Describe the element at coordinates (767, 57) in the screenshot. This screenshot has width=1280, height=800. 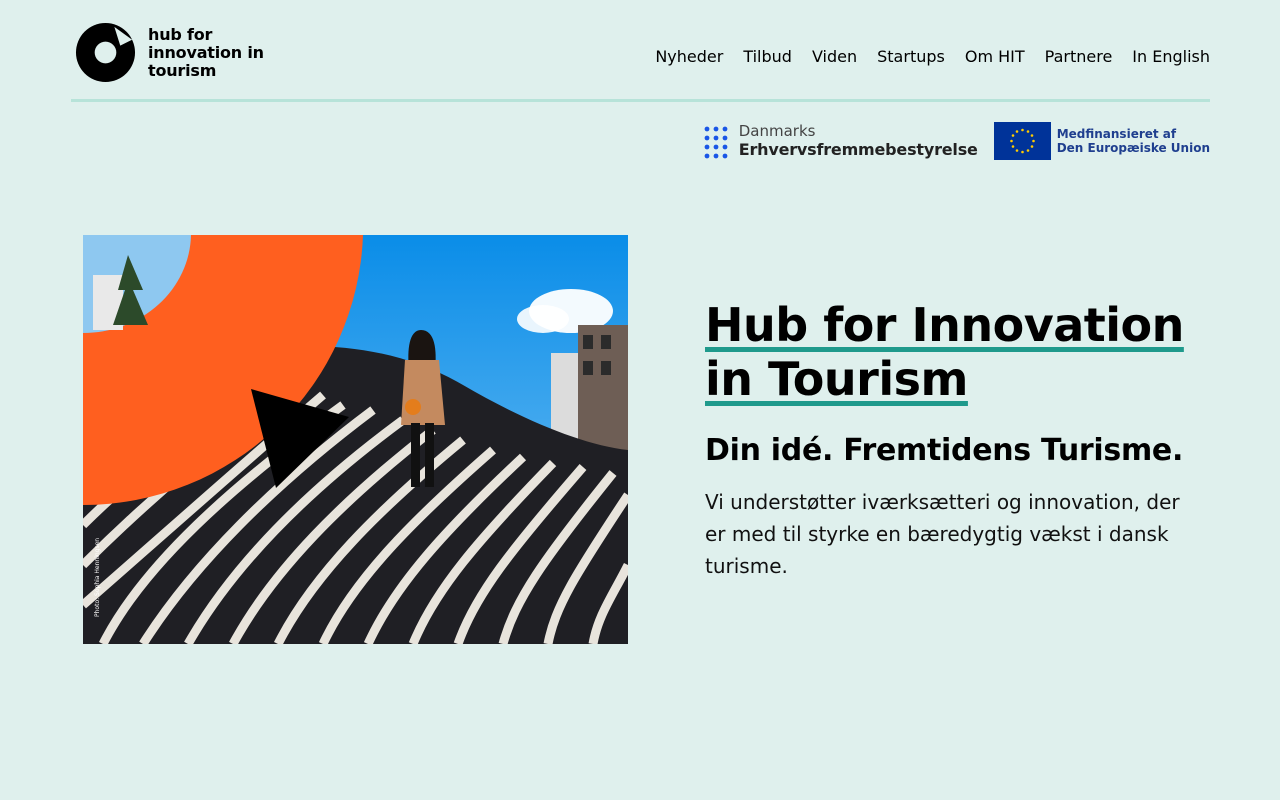
I see `nav-item-tilbud: Tilbud` at that location.